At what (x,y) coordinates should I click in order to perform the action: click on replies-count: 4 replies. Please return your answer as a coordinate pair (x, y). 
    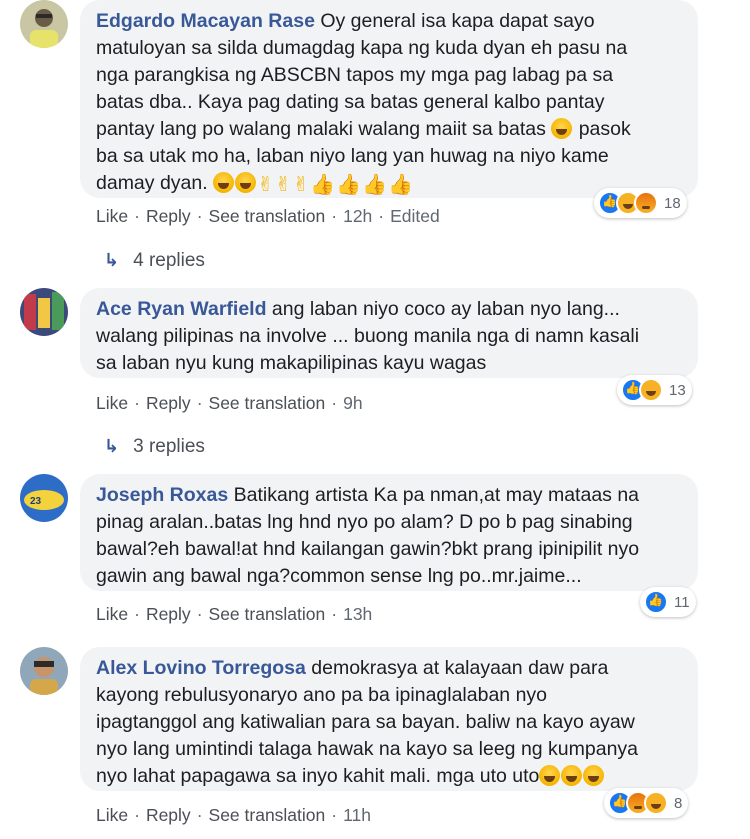
    Looking at the image, I should click on (169, 260).